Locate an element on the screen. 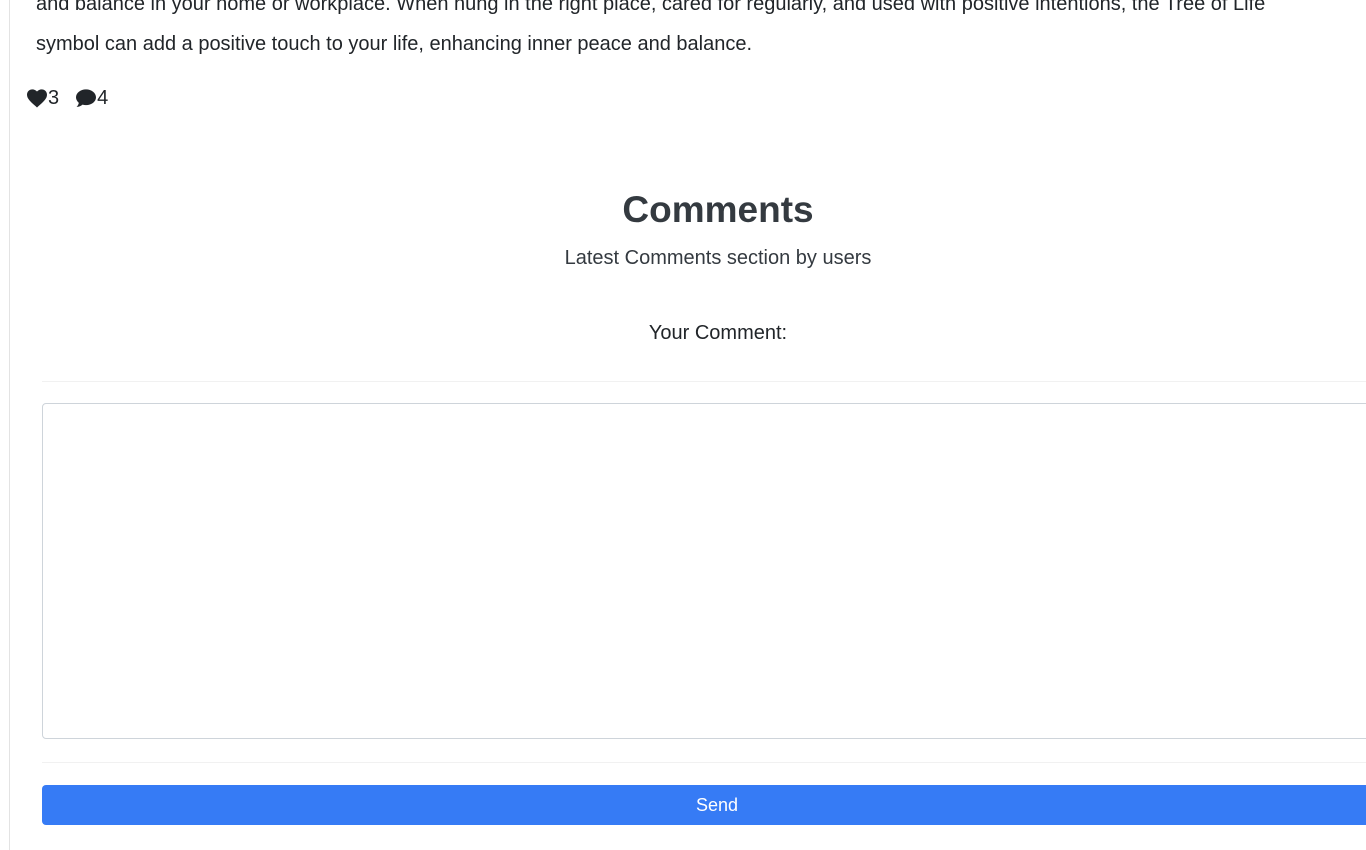  comments-toggle: 4 is located at coordinates (91, 98).